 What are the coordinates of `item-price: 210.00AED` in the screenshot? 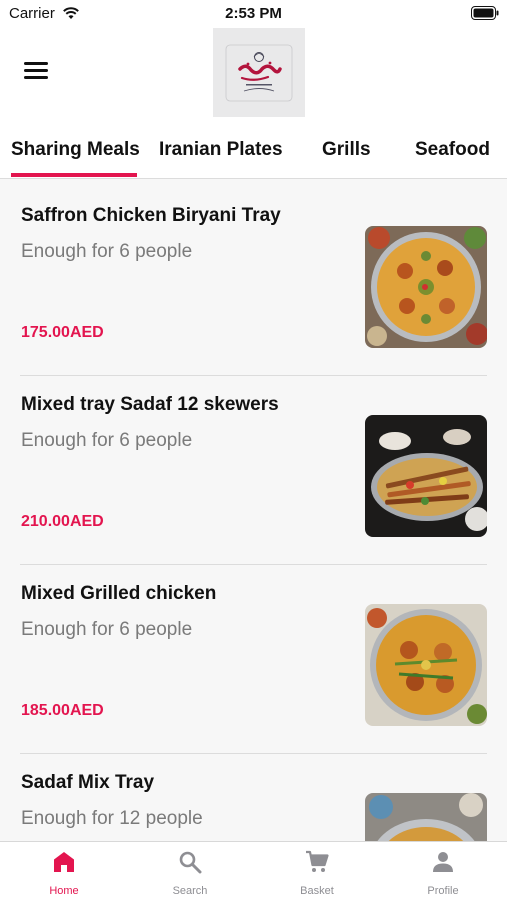 It's located at (62, 521).